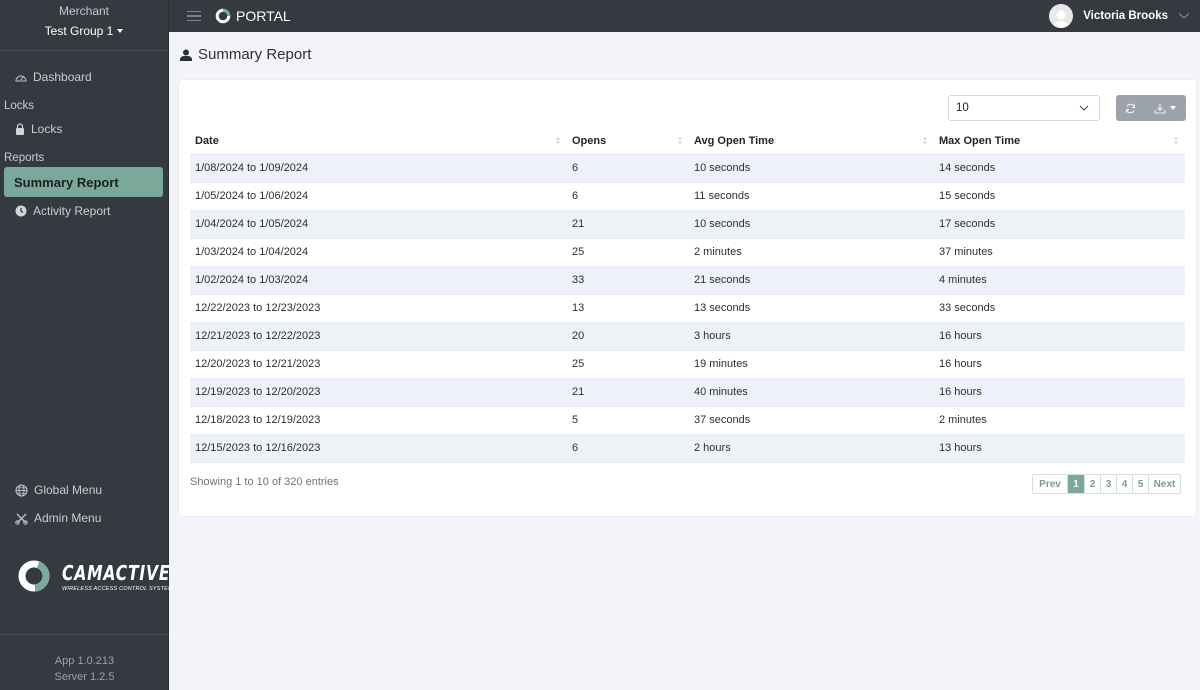 This screenshot has height=690, width=1200. What do you see at coordinates (68, 518) in the screenshot?
I see `sidebar-item-label: Admin Menu` at bounding box center [68, 518].